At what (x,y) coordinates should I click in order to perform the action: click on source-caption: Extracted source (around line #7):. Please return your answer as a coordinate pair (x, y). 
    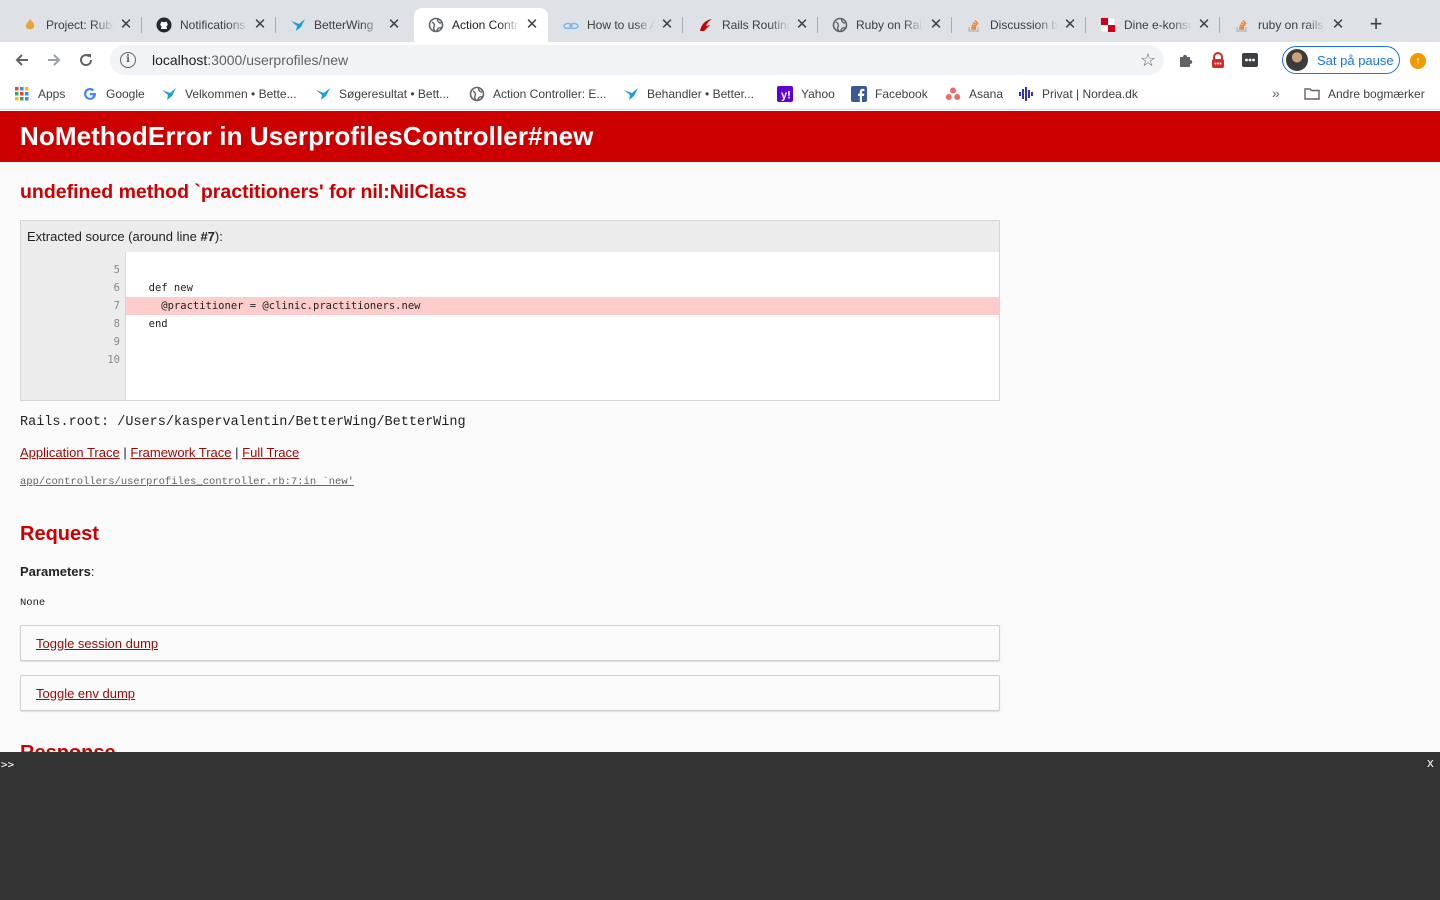
    Looking at the image, I should click on (125, 236).